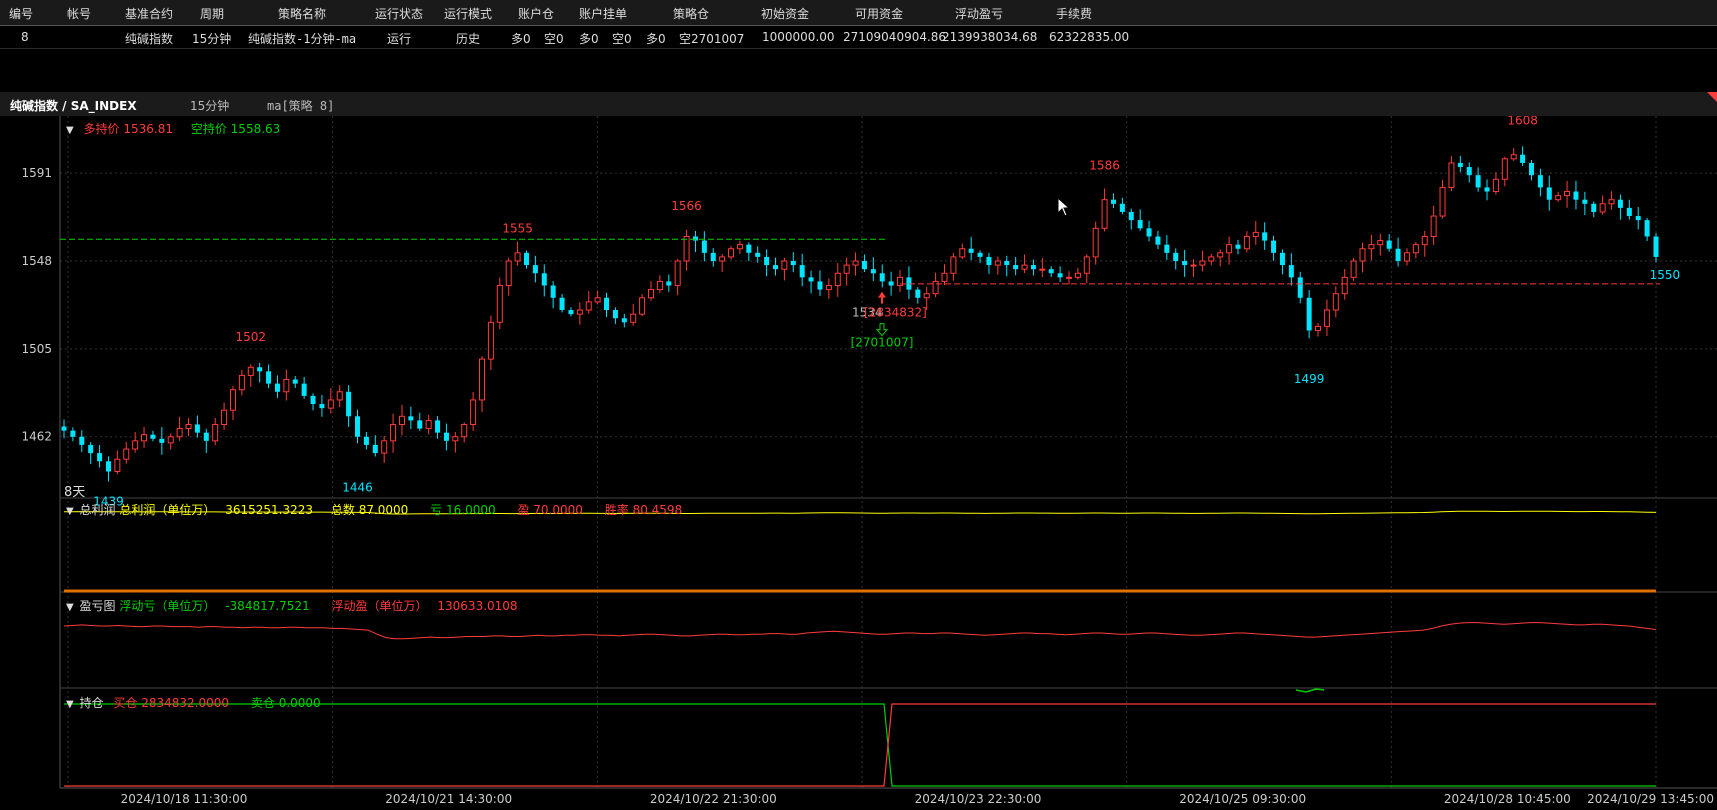 The image size is (1717, 810). What do you see at coordinates (798, 37) in the screenshot?
I see `cell-init-capital: 1000000.00` at bounding box center [798, 37].